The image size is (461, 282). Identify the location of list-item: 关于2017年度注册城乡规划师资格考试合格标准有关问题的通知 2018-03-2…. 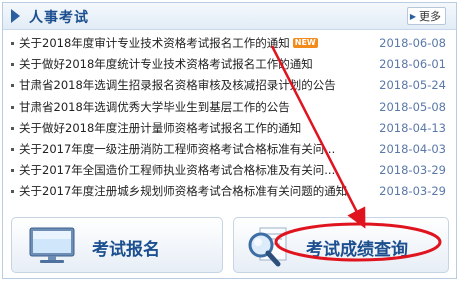
(229, 191).